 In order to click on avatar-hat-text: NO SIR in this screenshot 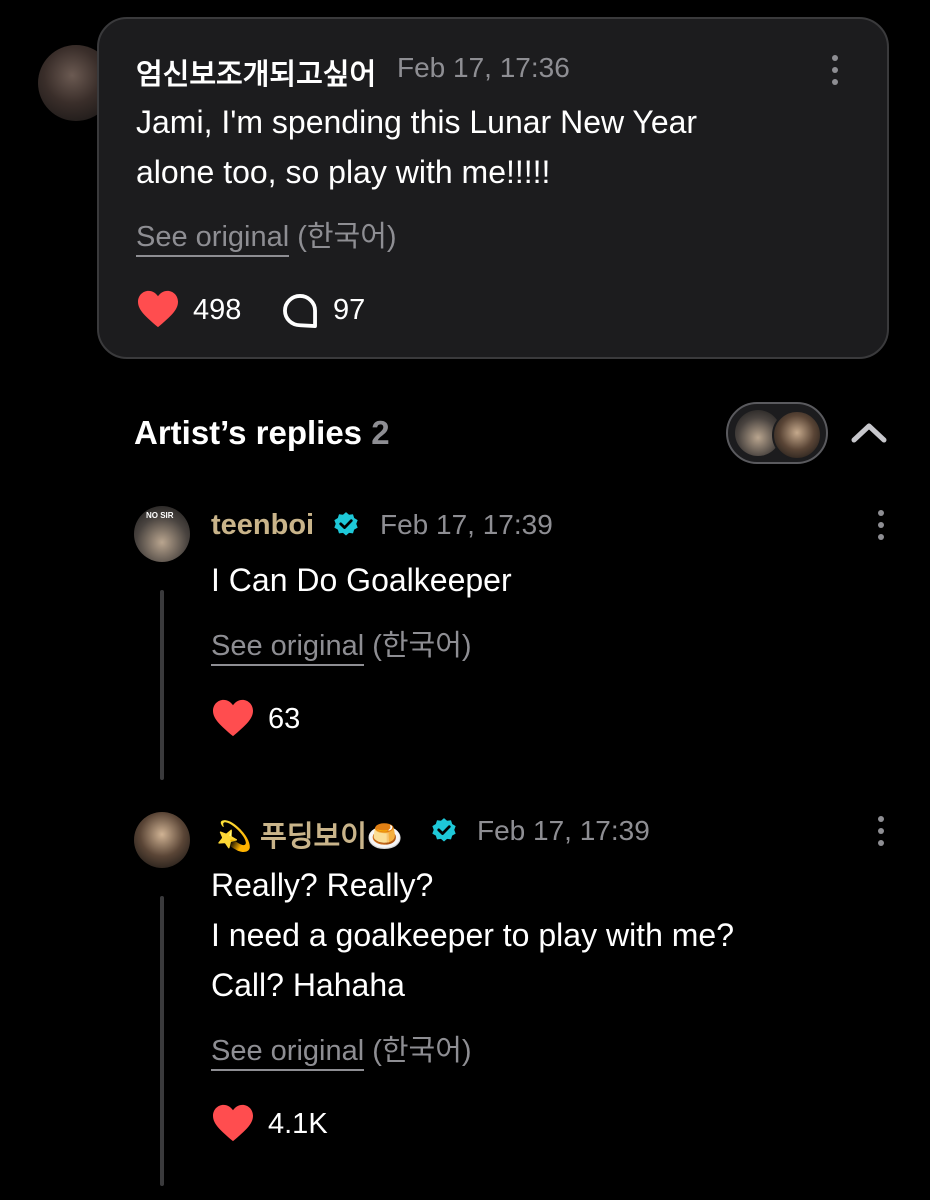, I will do `click(160, 515)`.